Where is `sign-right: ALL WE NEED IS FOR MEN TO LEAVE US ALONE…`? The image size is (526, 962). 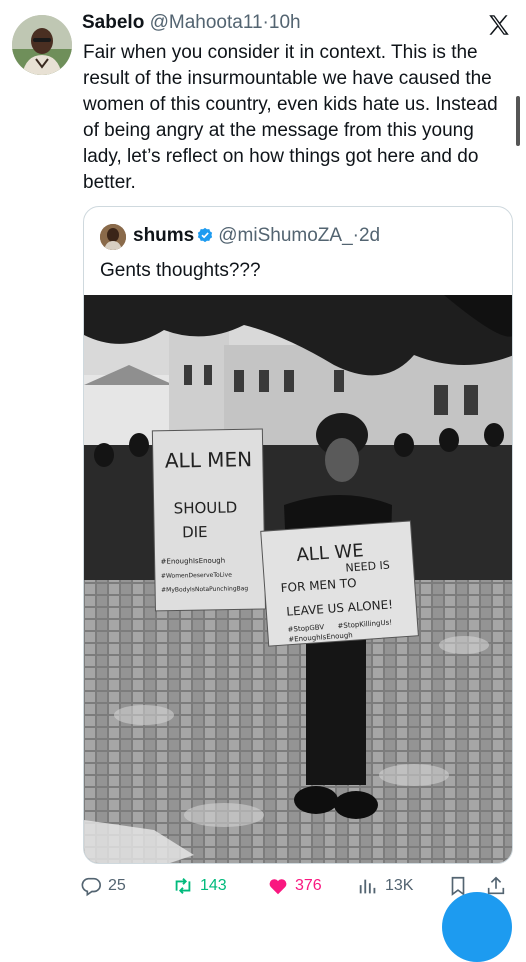 sign-right: ALL WE NEED IS FOR MEN TO LEAVE US ALONE… is located at coordinates (339, 583).